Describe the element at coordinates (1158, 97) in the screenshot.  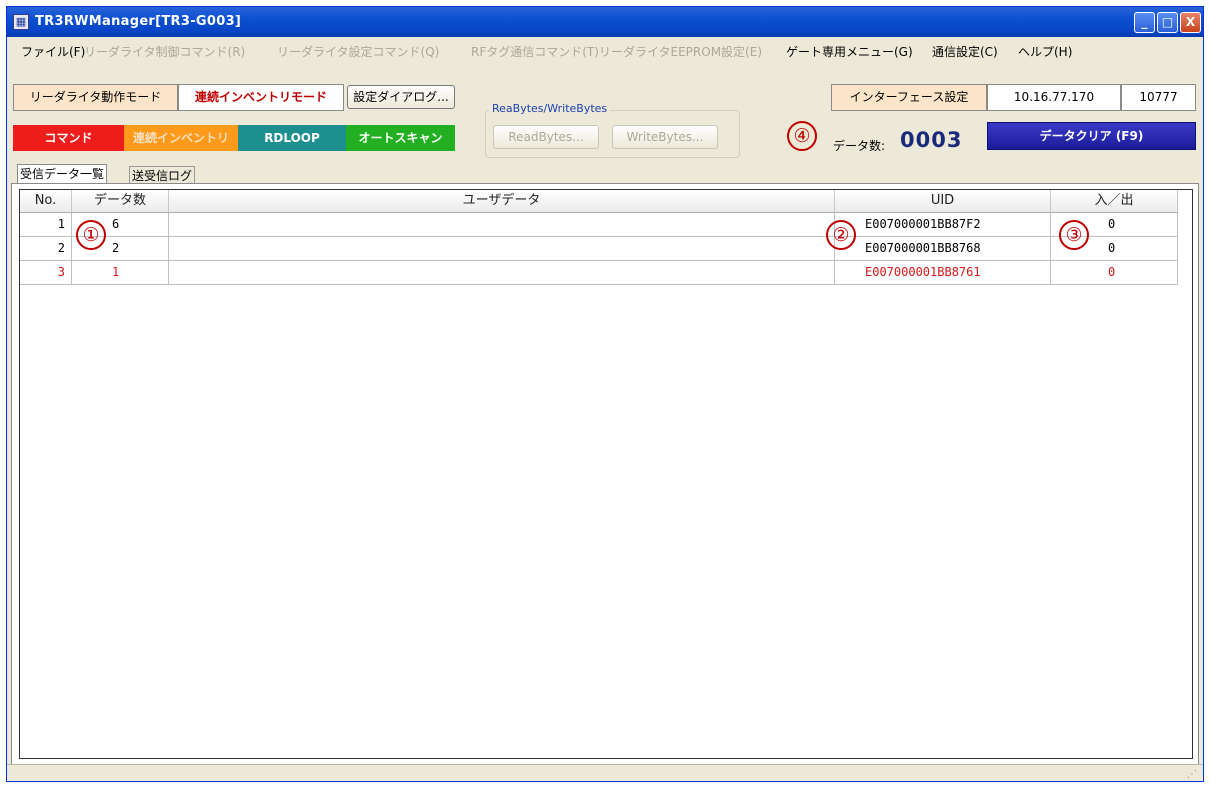
I see `port-field: 10777` at that location.